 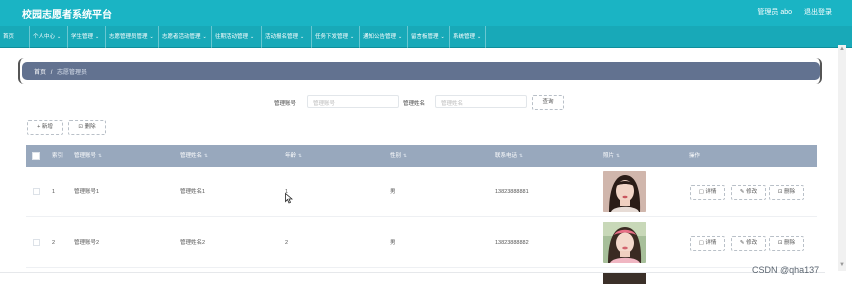 I want to click on next-row-photo-partial, so click(x=624, y=278).